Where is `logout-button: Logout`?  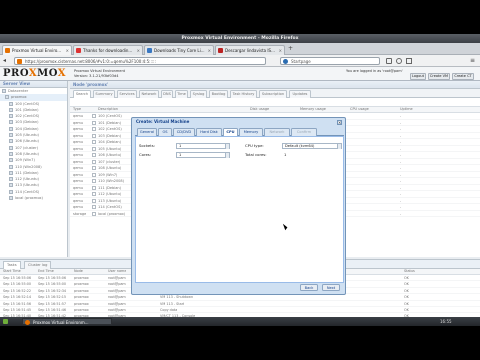
logout-button: Logout is located at coordinates (418, 76).